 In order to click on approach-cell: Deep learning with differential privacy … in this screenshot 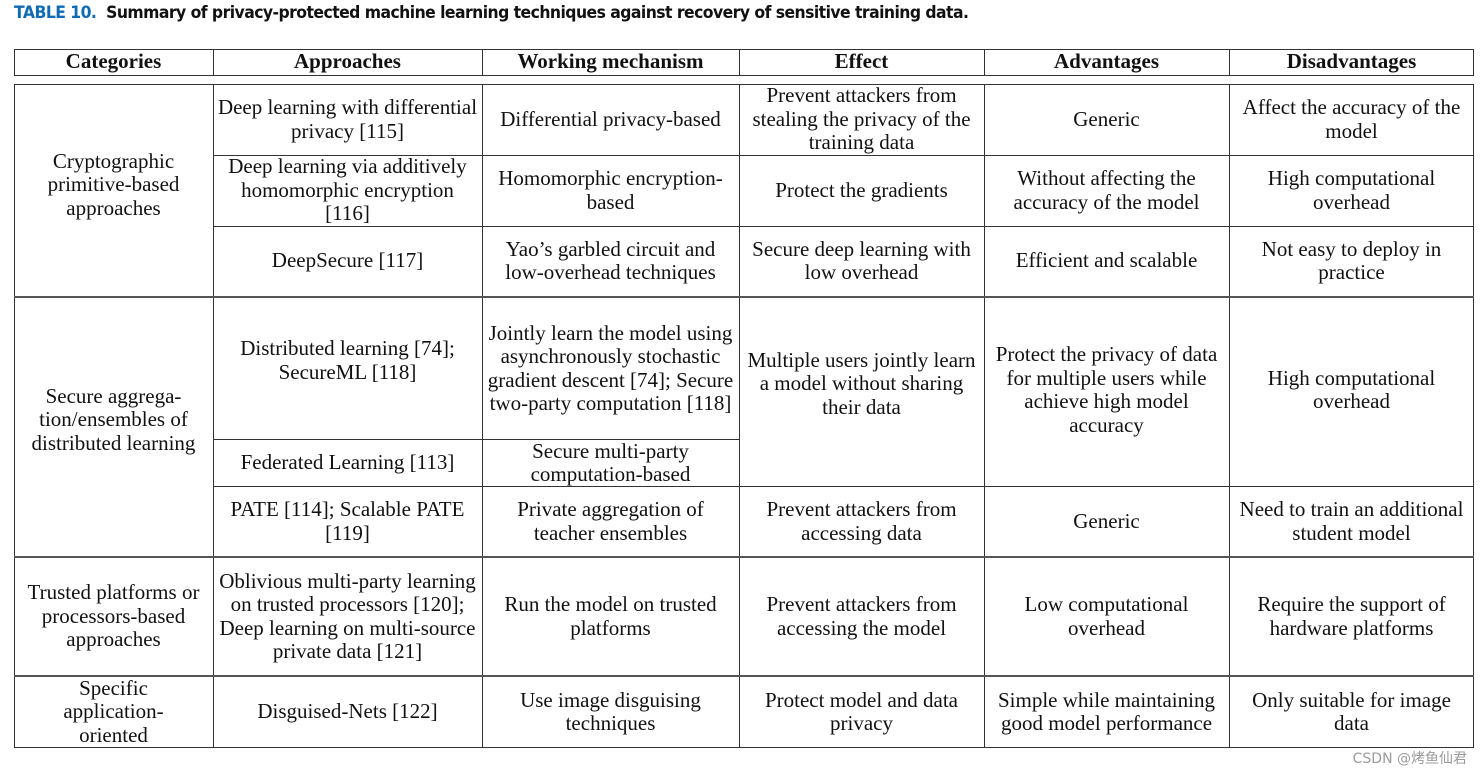, I will do `click(347, 119)`.